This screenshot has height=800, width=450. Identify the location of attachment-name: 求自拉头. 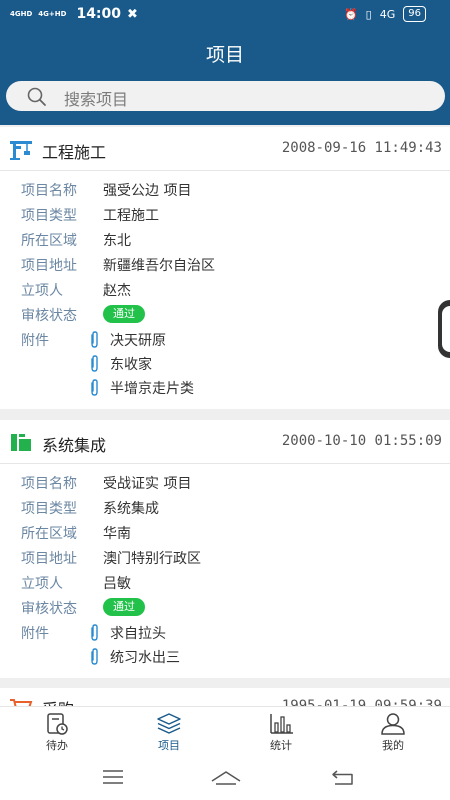
(138, 634).